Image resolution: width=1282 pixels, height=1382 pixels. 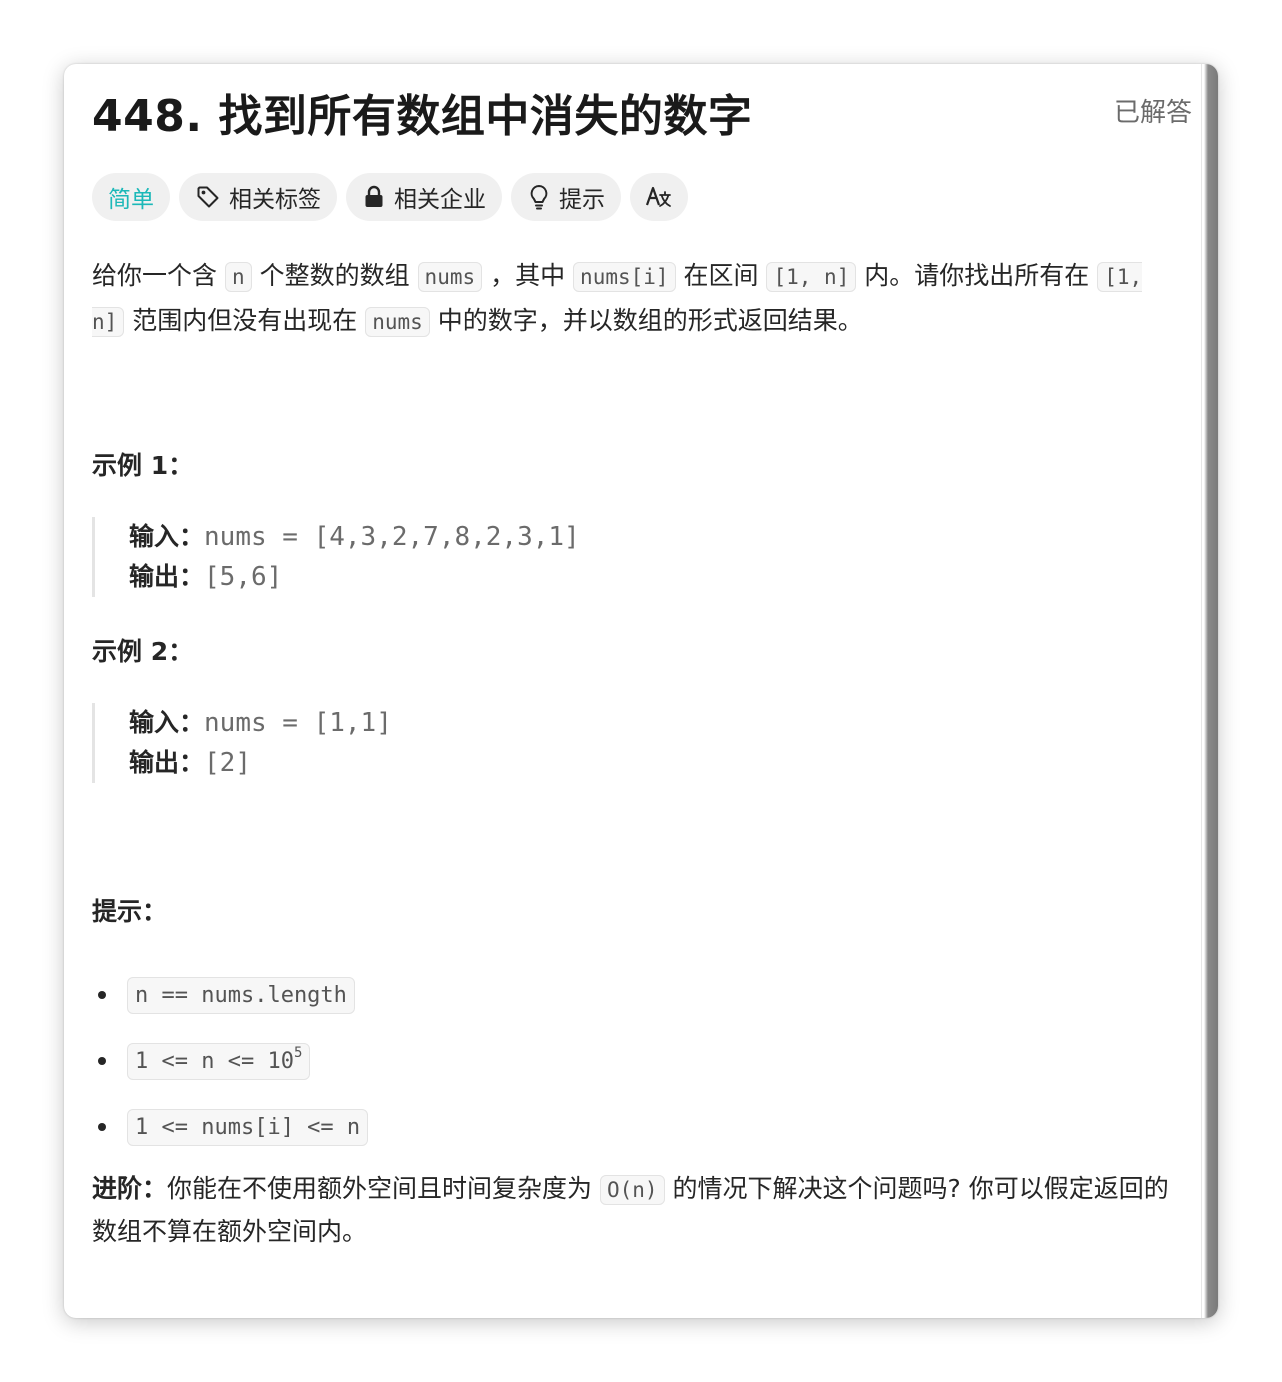 I want to click on inline-code: n, so click(x=238, y=277).